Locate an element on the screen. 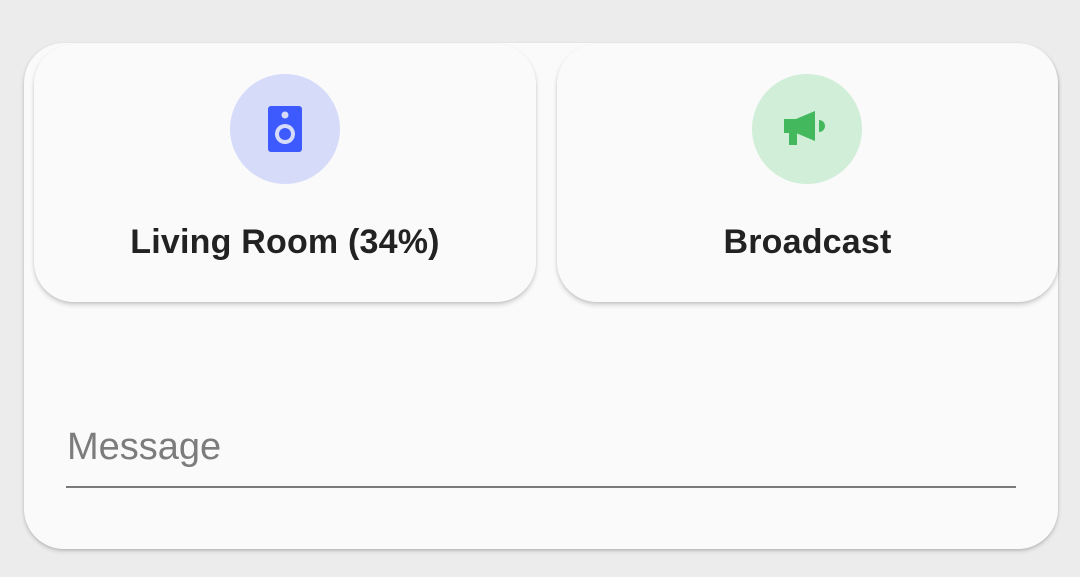  speaker-icon is located at coordinates (285, 129).